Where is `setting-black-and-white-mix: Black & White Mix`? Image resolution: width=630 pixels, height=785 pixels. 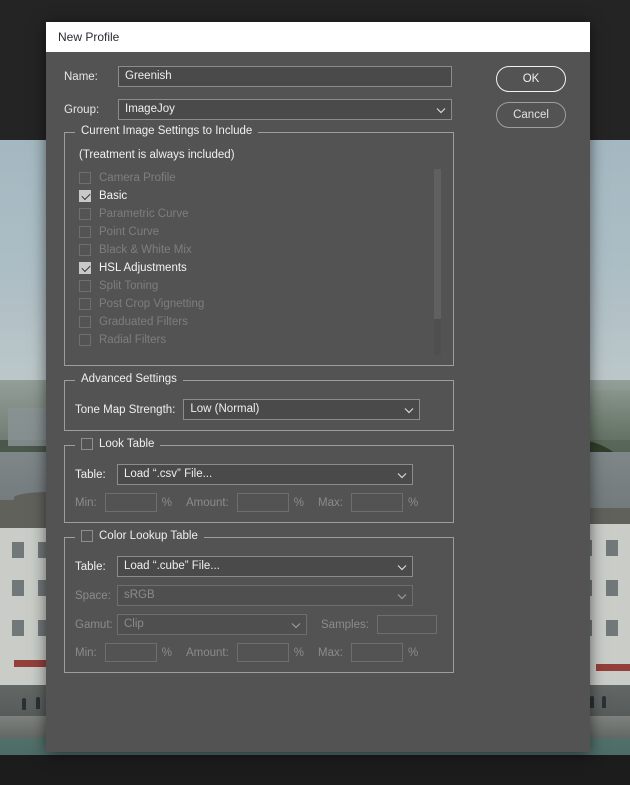 setting-black-and-white-mix: Black & White Mix is located at coordinates (259, 250).